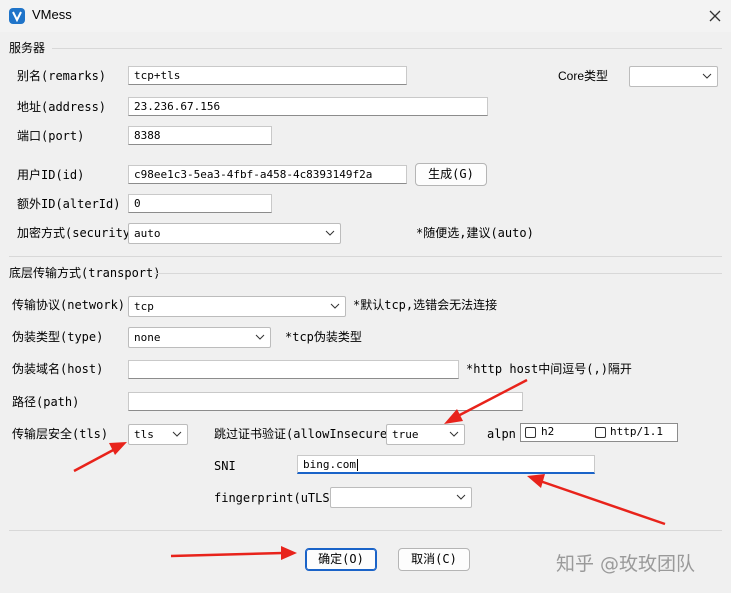 This screenshot has width=731, height=593. What do you see at coordinates (486, 401) in the screenshot?
I see `annotation-arrow-insecure` at bounding box center [486, 401].